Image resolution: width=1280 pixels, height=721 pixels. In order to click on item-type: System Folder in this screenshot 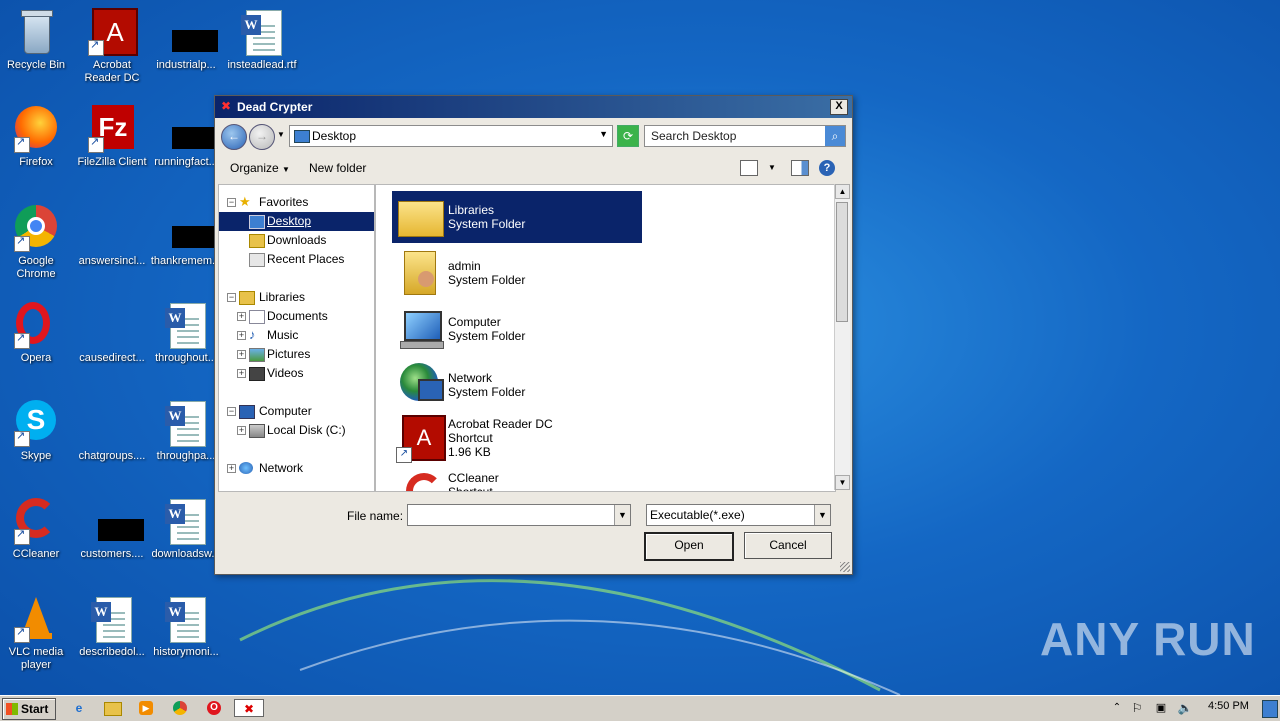, I will do `click(487, 336)`.